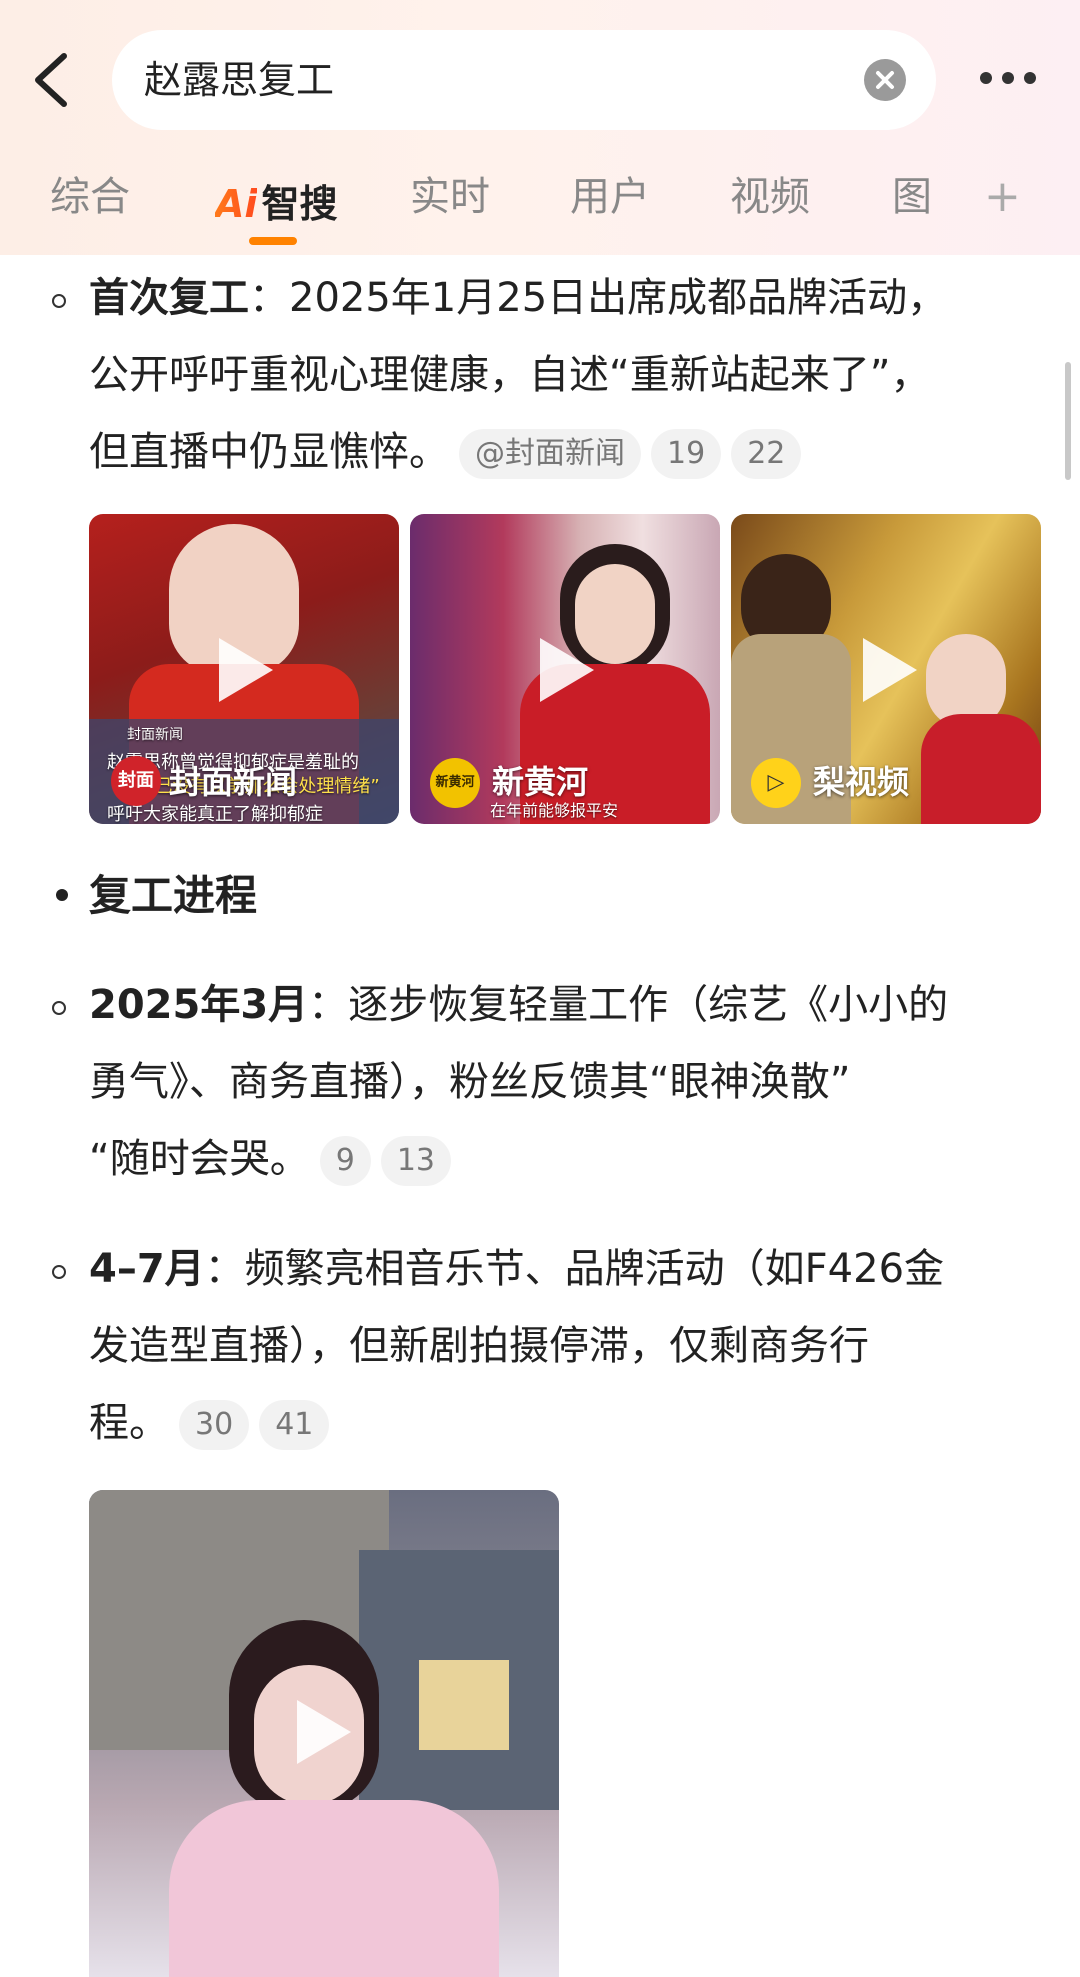 This screenshot has height=1977, width=1080. I want to click on pink-coat-shape, so click(334, 1888).